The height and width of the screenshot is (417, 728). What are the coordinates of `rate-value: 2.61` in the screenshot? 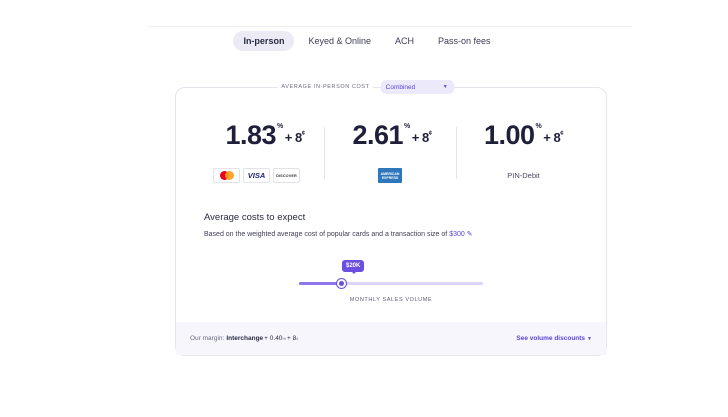 It's located at (378, 135).